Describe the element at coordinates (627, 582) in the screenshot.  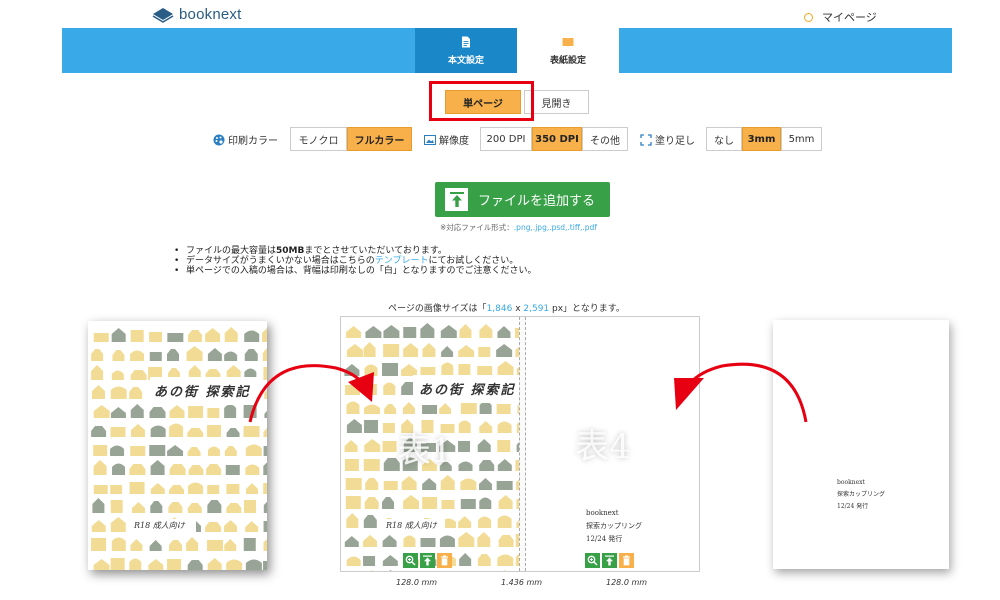
I see `back-width-label: 128.0 mm` at that location.